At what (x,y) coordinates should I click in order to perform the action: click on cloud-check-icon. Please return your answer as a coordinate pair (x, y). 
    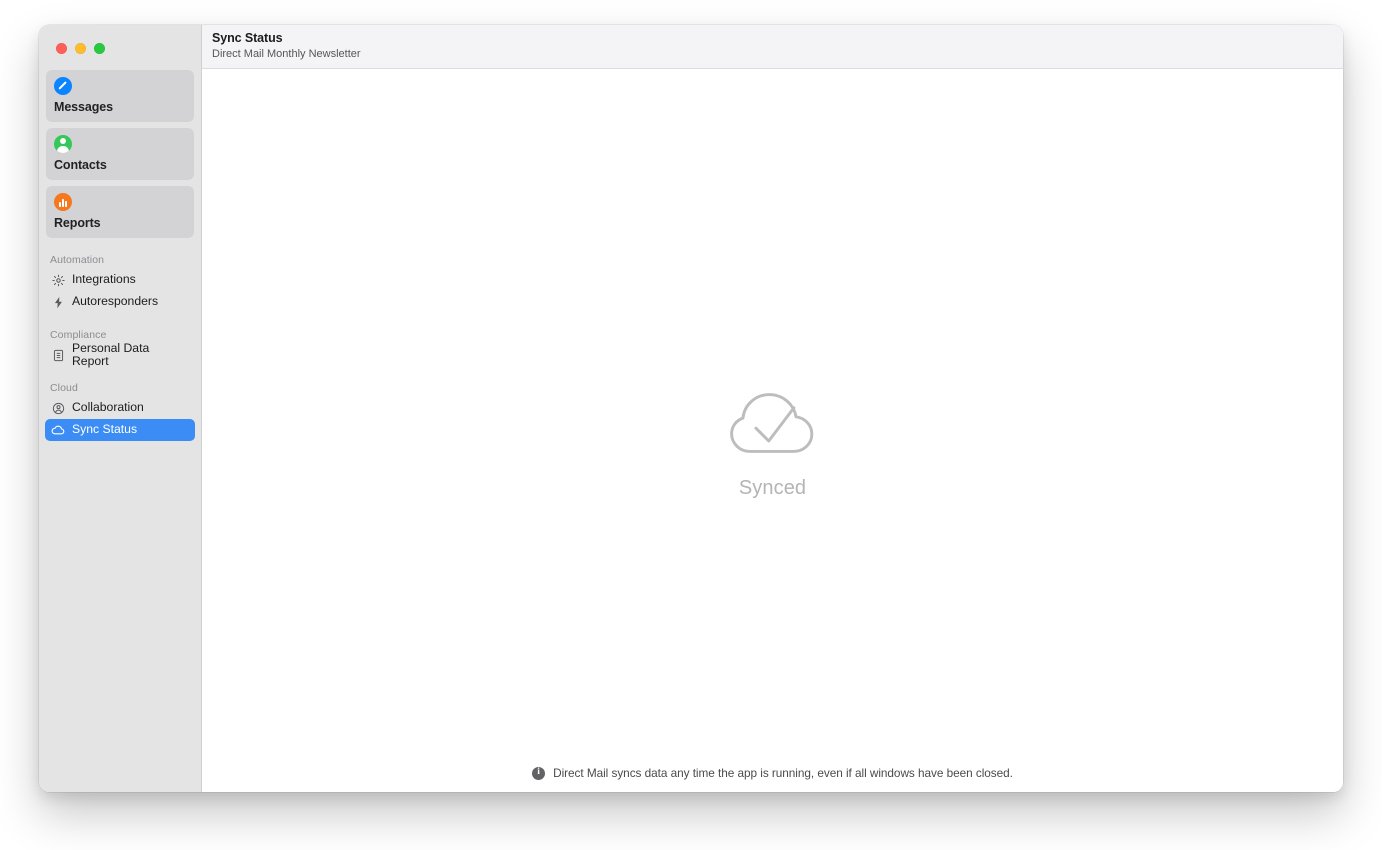
    Looking at the image, I should click on (771, 423).